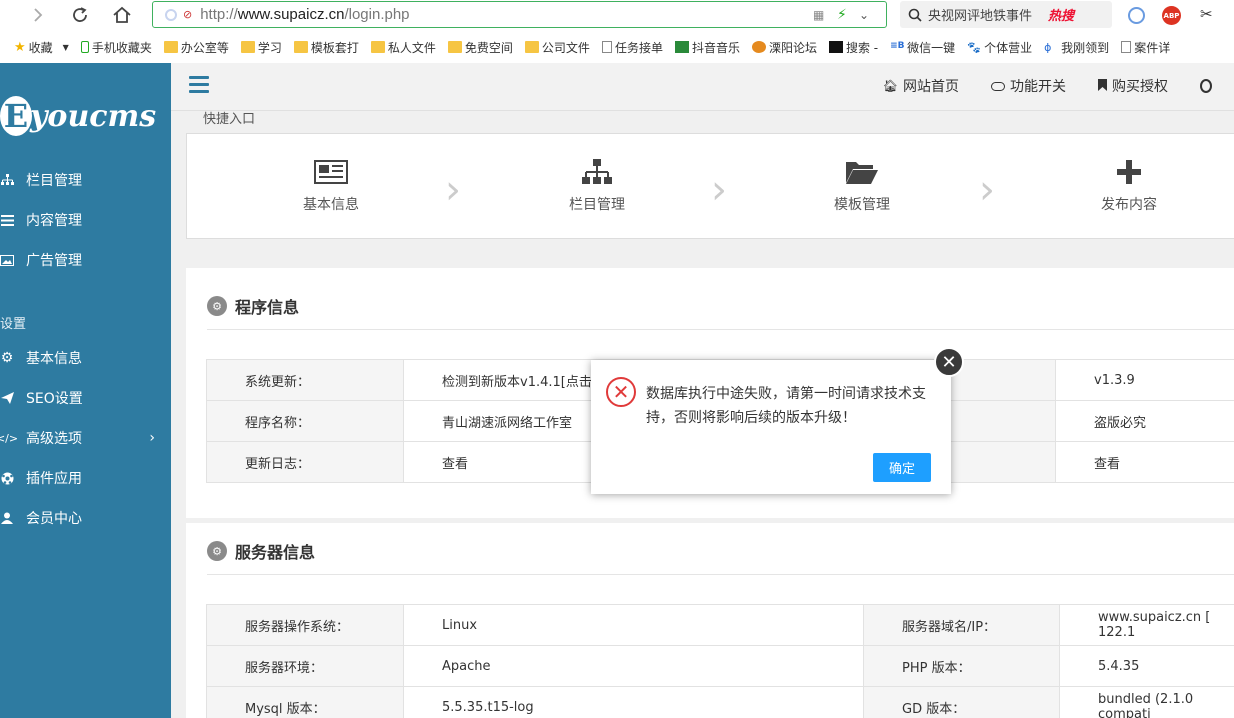  Describe the element at coordinates (853, 47) in the screenshot. I see `bookmark-item: 搜索 -` at that location.